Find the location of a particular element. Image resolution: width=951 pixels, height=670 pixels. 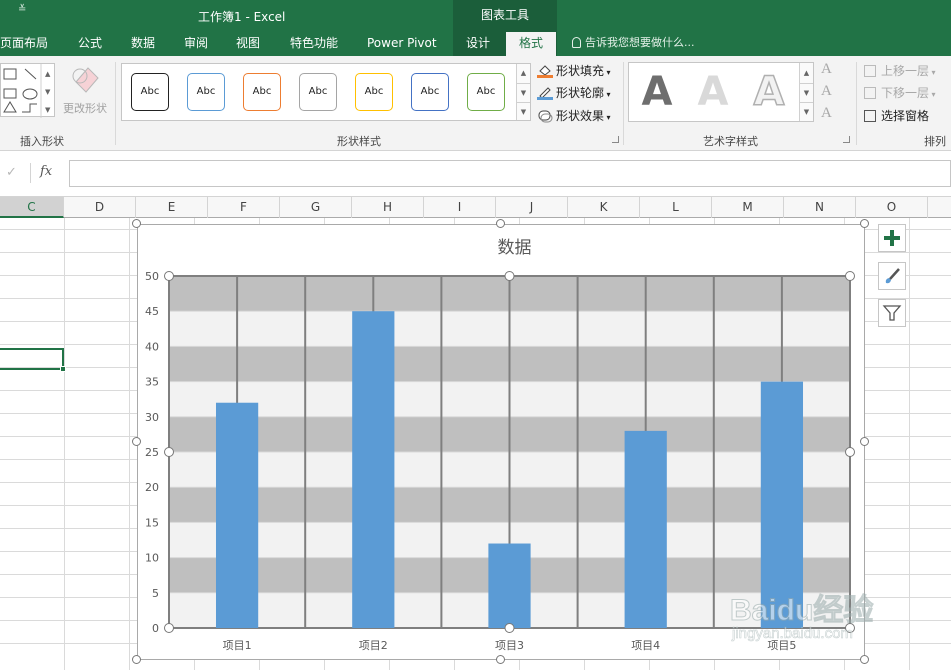

quick-access-menu-icon: ≚ is located at coordinates (22, 9).